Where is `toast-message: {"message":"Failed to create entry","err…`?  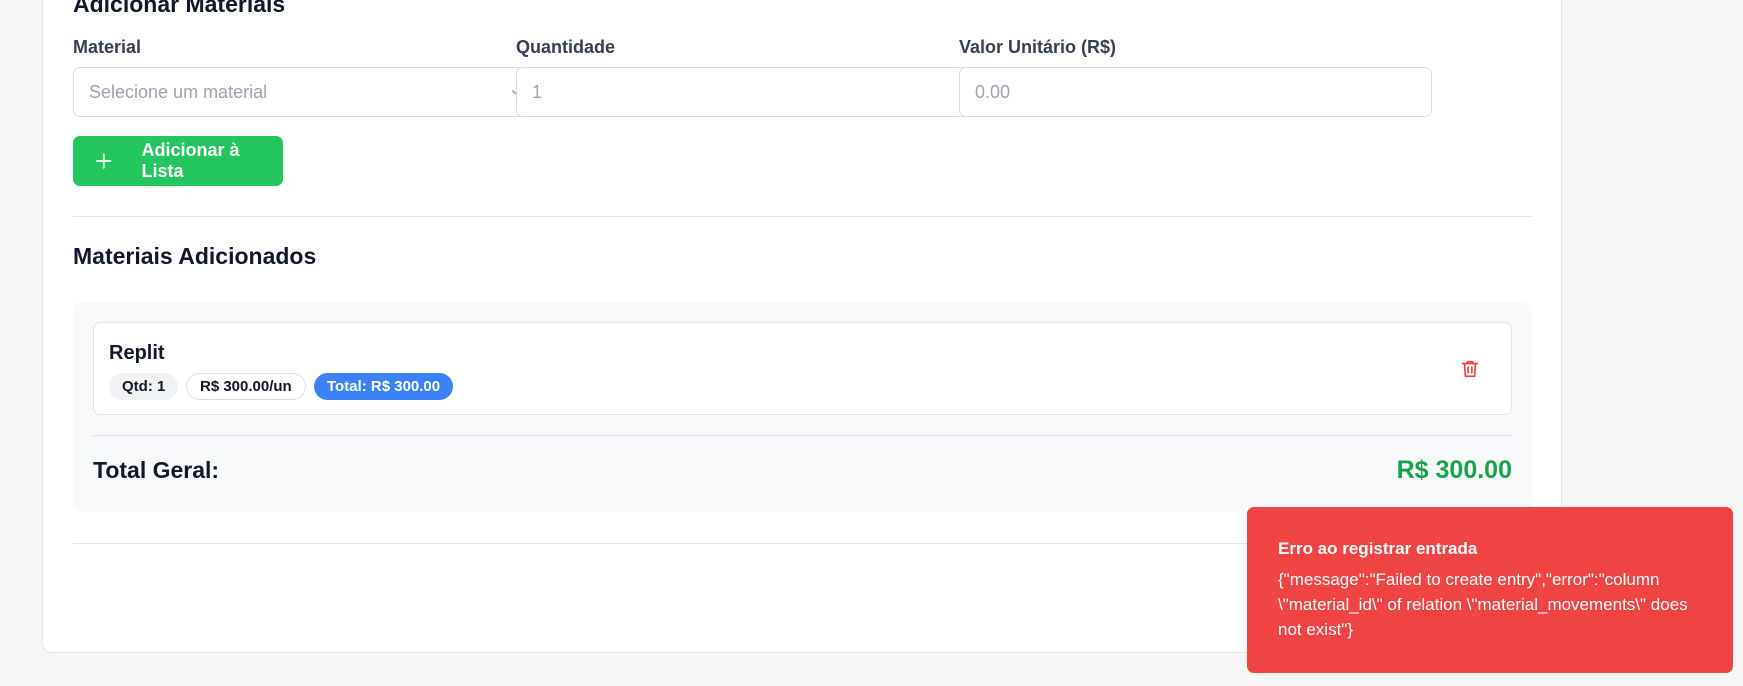 toast-message: {"message":"Failed to create entry","err… is located at coordinates (1483, 604).